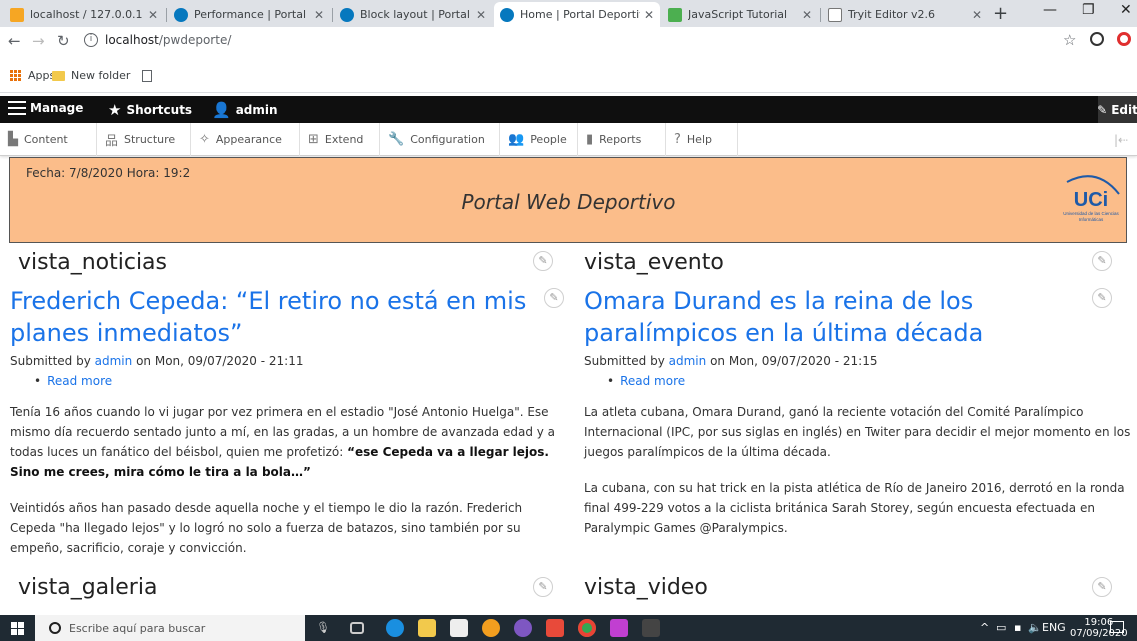 The height and width of the screenshot is (641, 1137). Describe the element at coordinates (577, 14) in the screenshot. I see `tab-home: Home | Portal Deportiv ✕` at that location.